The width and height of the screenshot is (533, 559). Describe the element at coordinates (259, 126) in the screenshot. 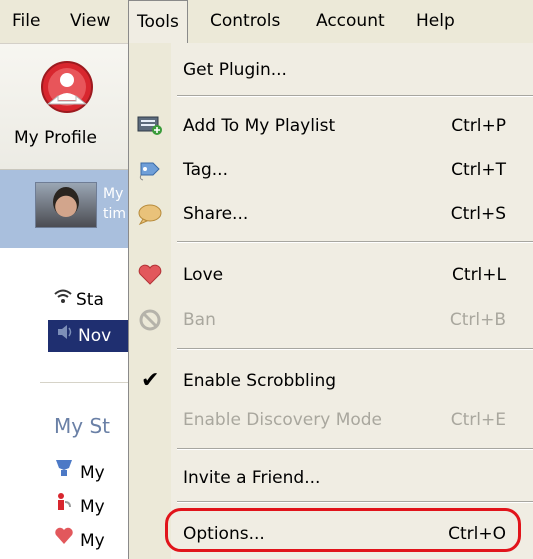

I see `menu-item-label: Add To My Playlist` at that location.